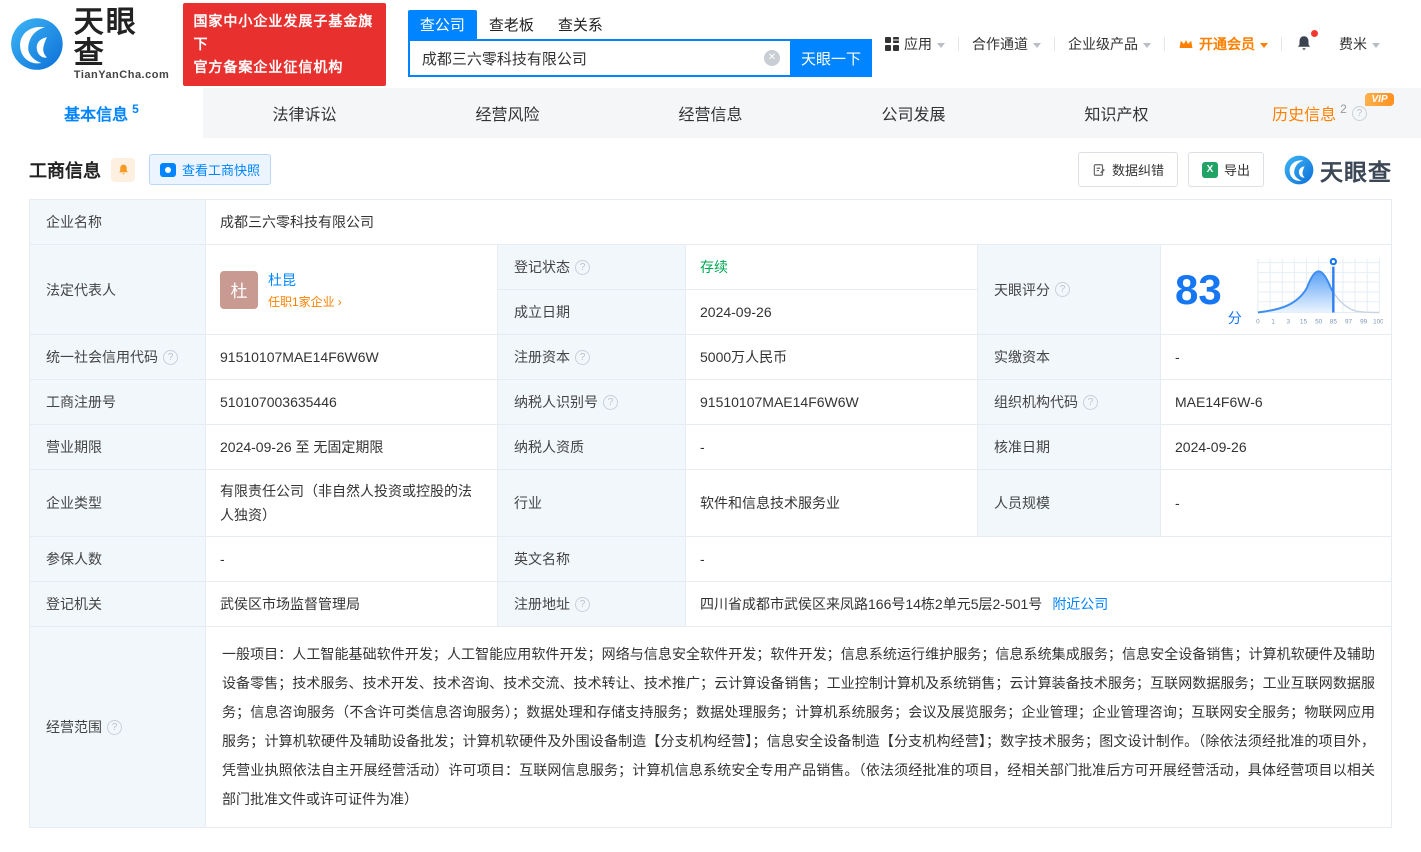 This screenshot has width=1421, height=852. I want to click on data-correction-button: 数据纠错, so click(1127, 169).